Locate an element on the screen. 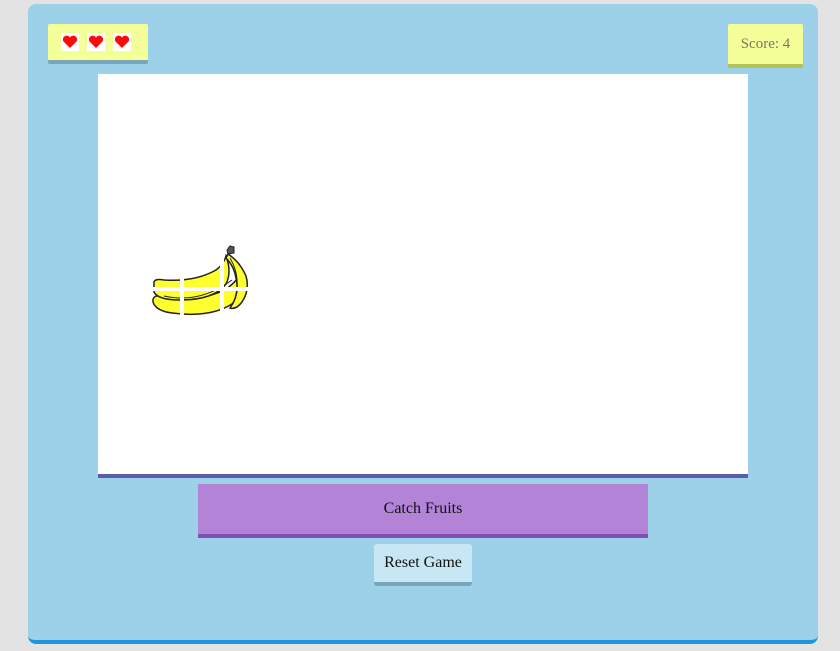 Image resolution: width=840 pixels, height=651 pixels. catch-fruits-bar: Catch Fruits is located at coordinates (423, 511).